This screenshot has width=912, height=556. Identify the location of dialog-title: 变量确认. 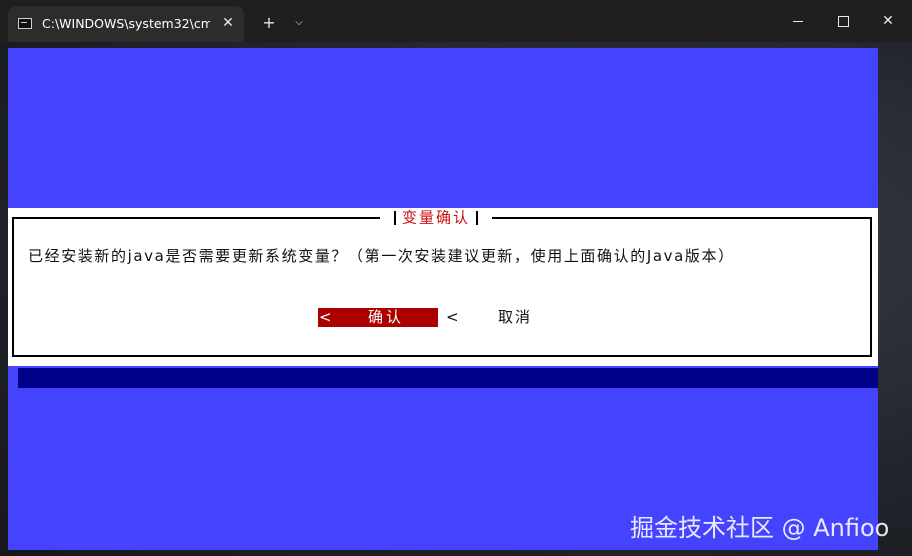
(436, 217).